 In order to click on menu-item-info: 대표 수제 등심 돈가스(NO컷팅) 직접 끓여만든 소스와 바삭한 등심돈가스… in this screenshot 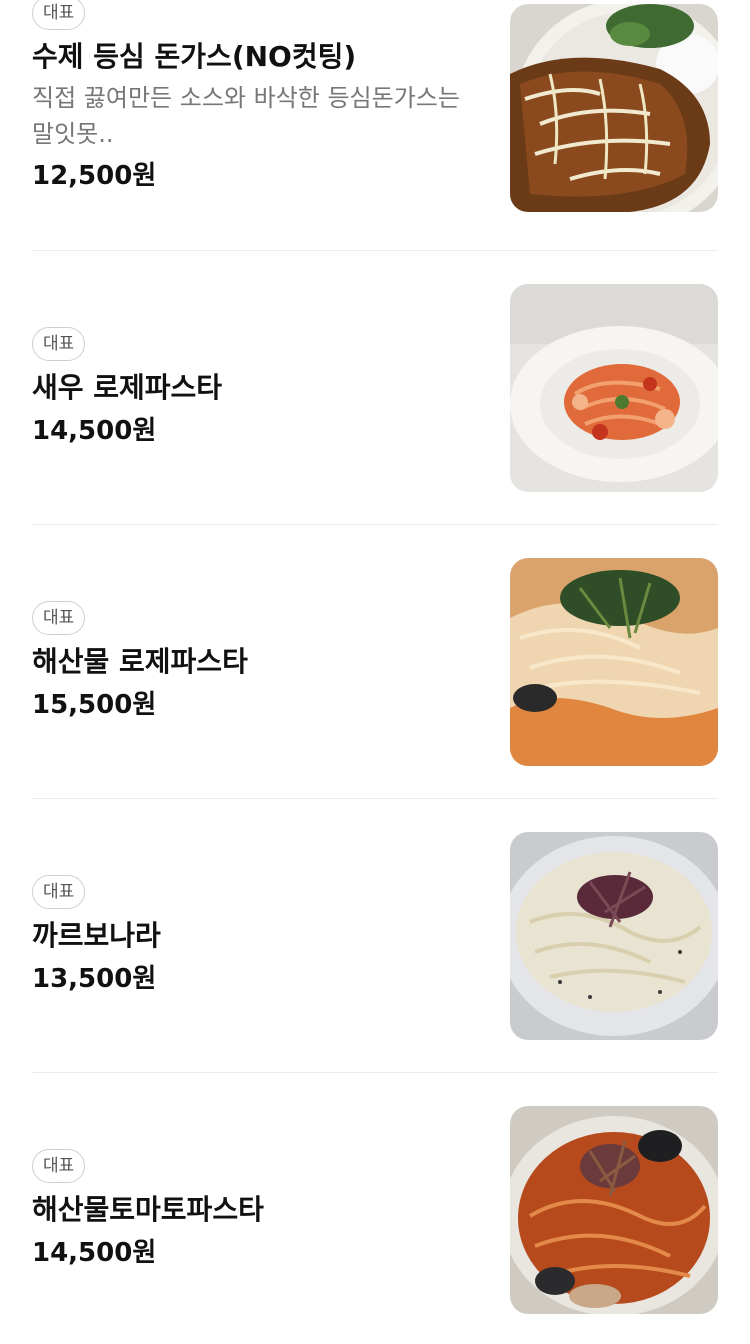, I will do `click(257, 102)`.